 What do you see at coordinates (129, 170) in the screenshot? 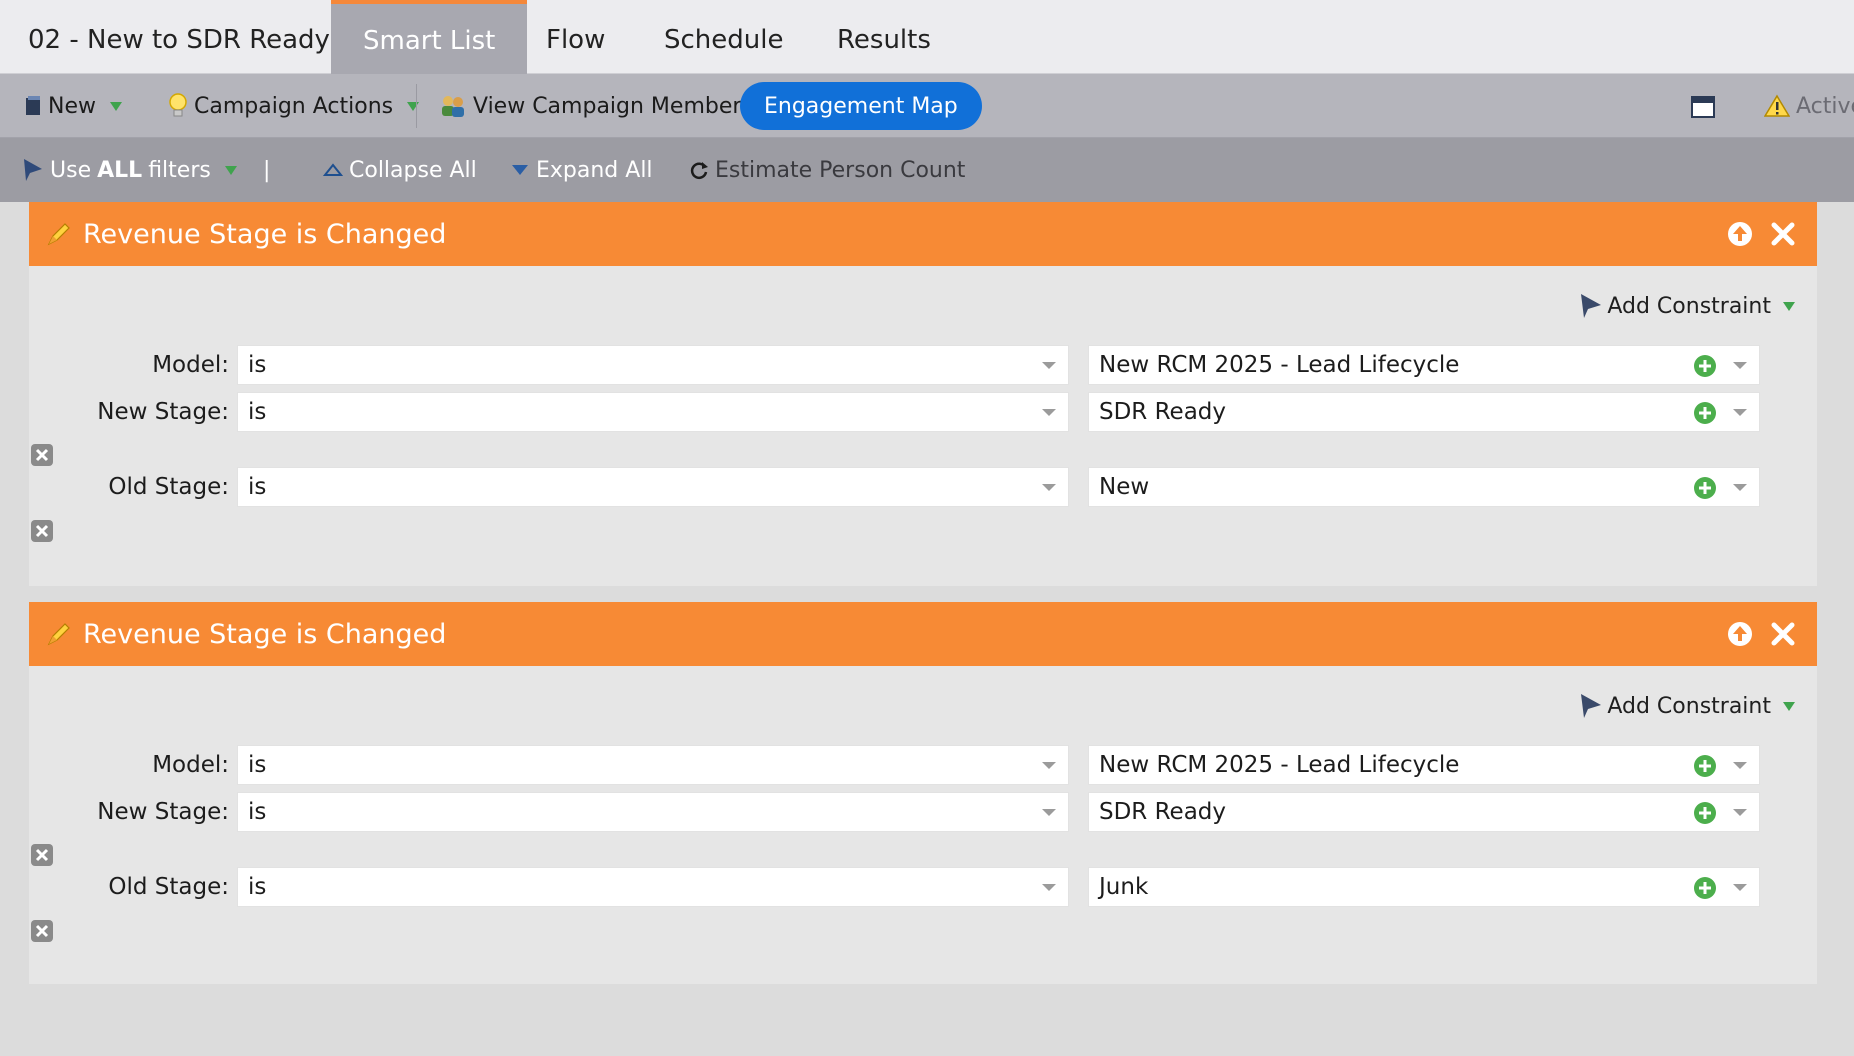
I see `use-all-filters-dropdown: Use ALL filters` at bounding box center [129, 170].